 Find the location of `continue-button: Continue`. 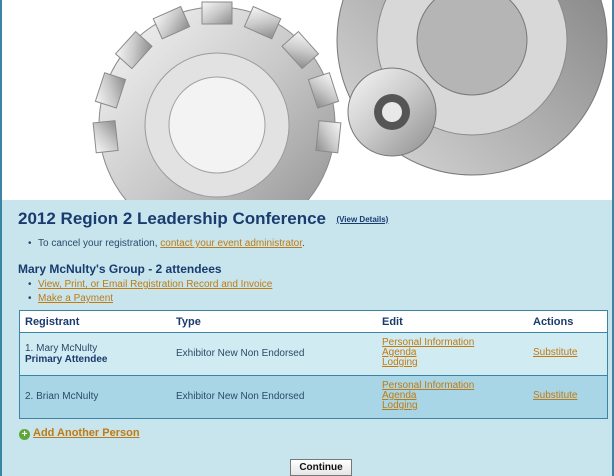

continue-button: Continue is located at coordinates (321, 467).